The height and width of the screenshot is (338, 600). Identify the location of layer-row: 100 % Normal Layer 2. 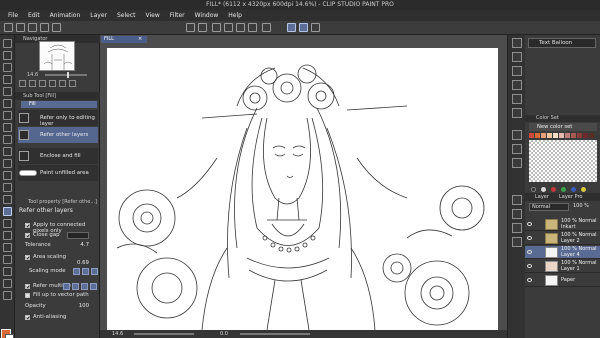
(562, 238).